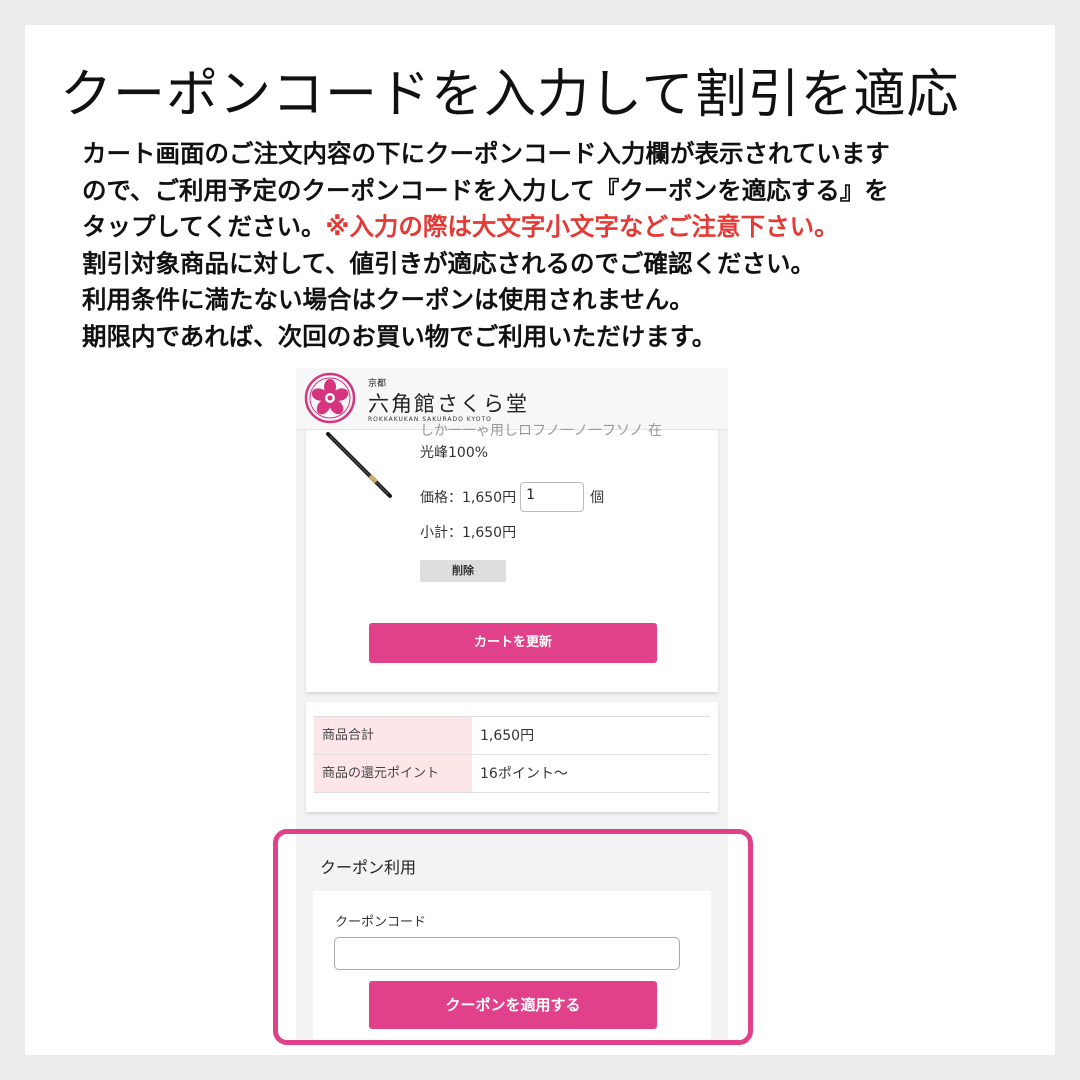 This screenshot has height=1080, width=1080. I want to click on table-row: 商品合計 1,650円, so click(512, 736).